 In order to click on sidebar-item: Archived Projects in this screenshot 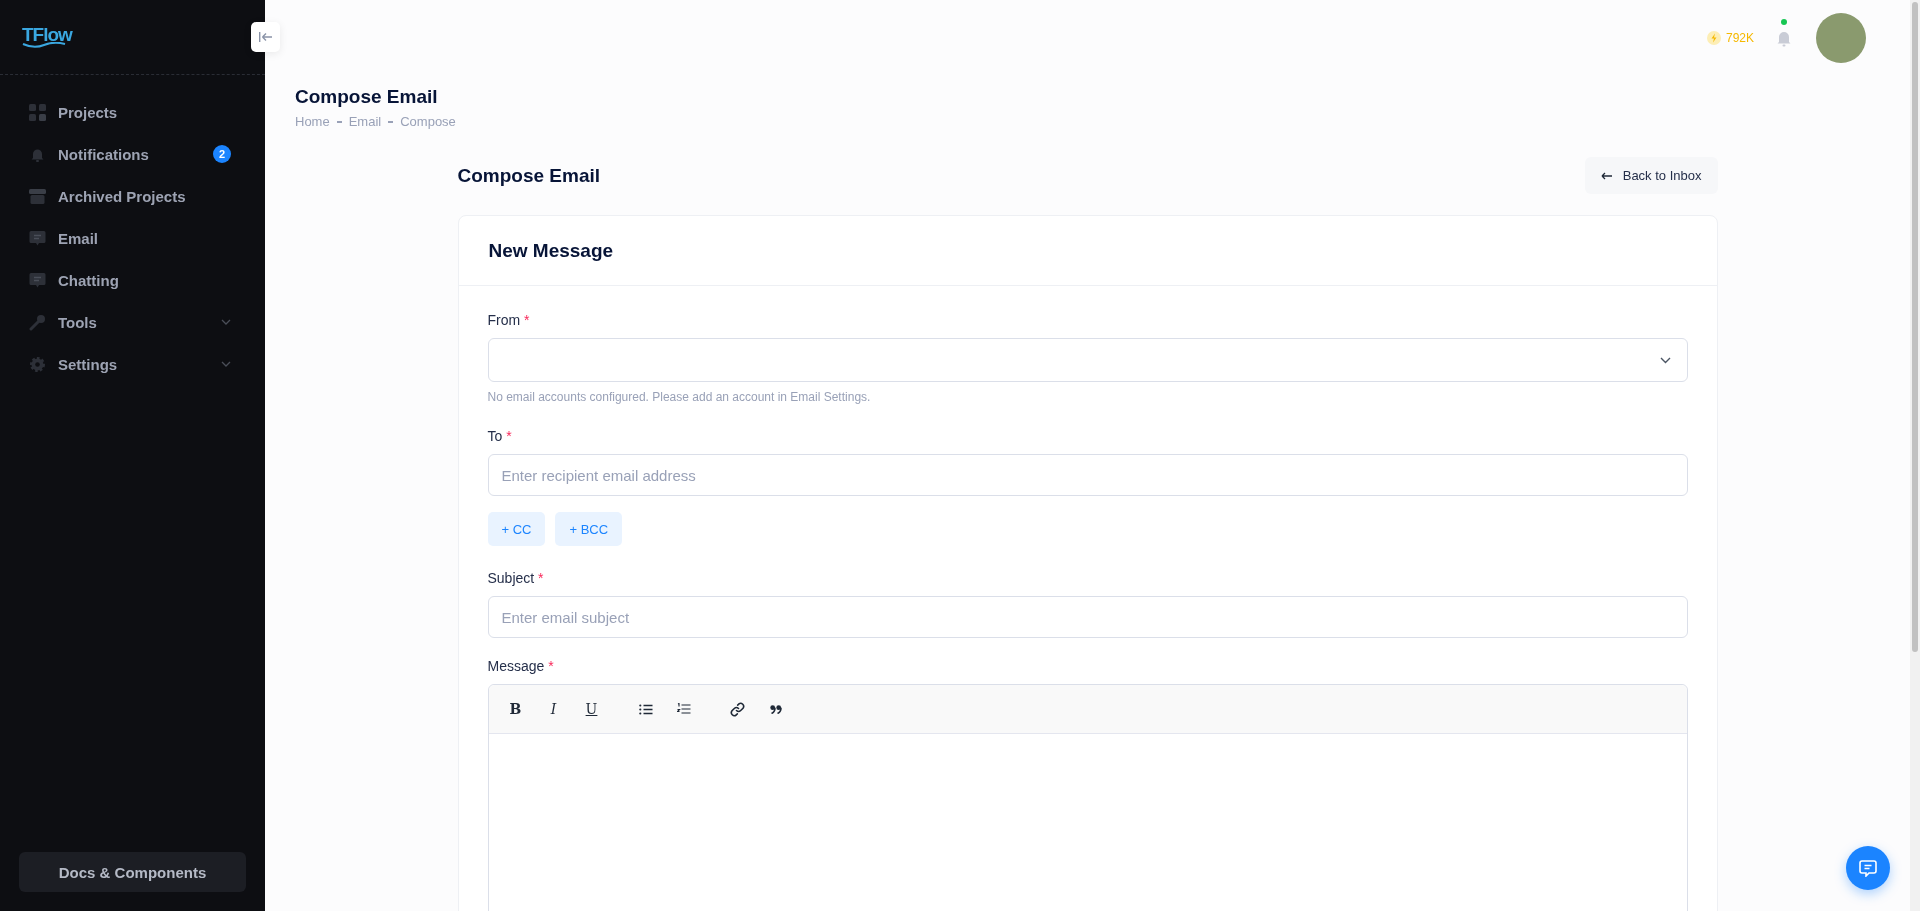, I will do `click(132, 196)`.